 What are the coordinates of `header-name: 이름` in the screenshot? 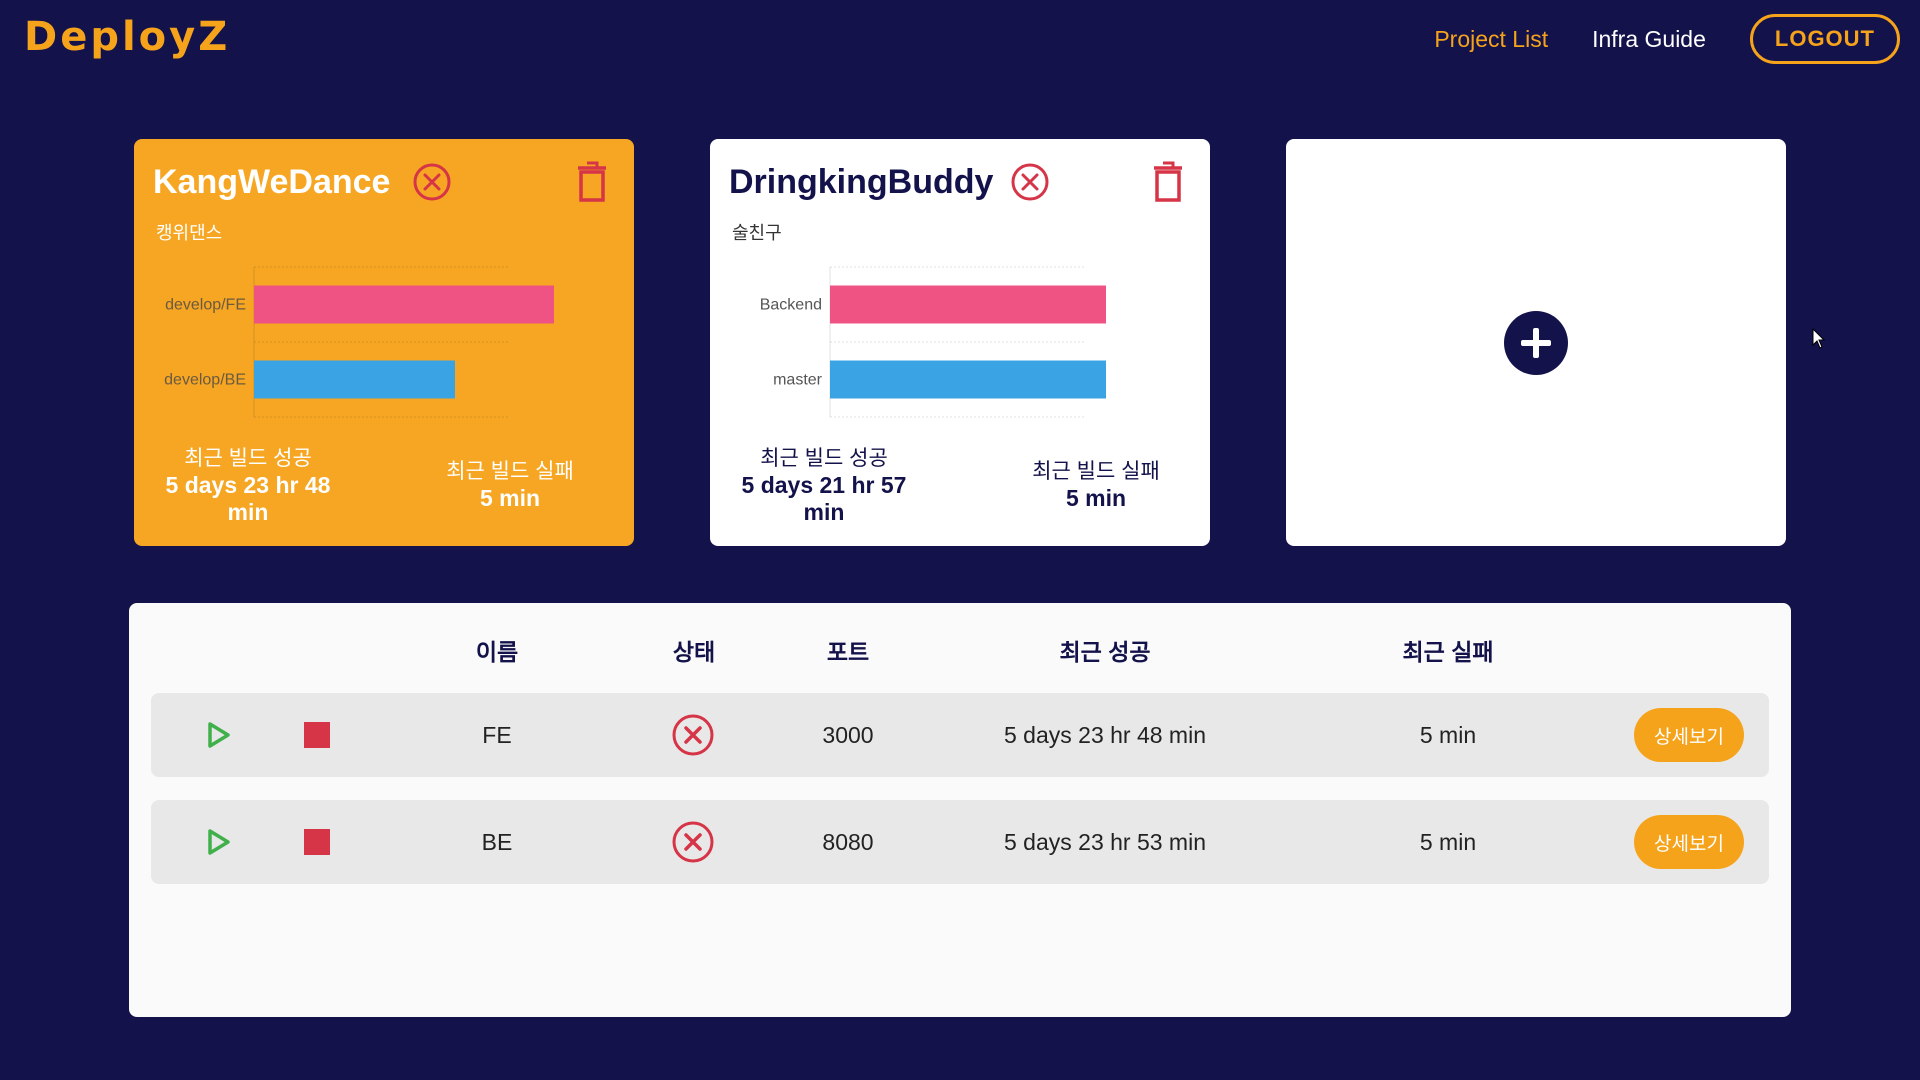 It's located at (497, 652).